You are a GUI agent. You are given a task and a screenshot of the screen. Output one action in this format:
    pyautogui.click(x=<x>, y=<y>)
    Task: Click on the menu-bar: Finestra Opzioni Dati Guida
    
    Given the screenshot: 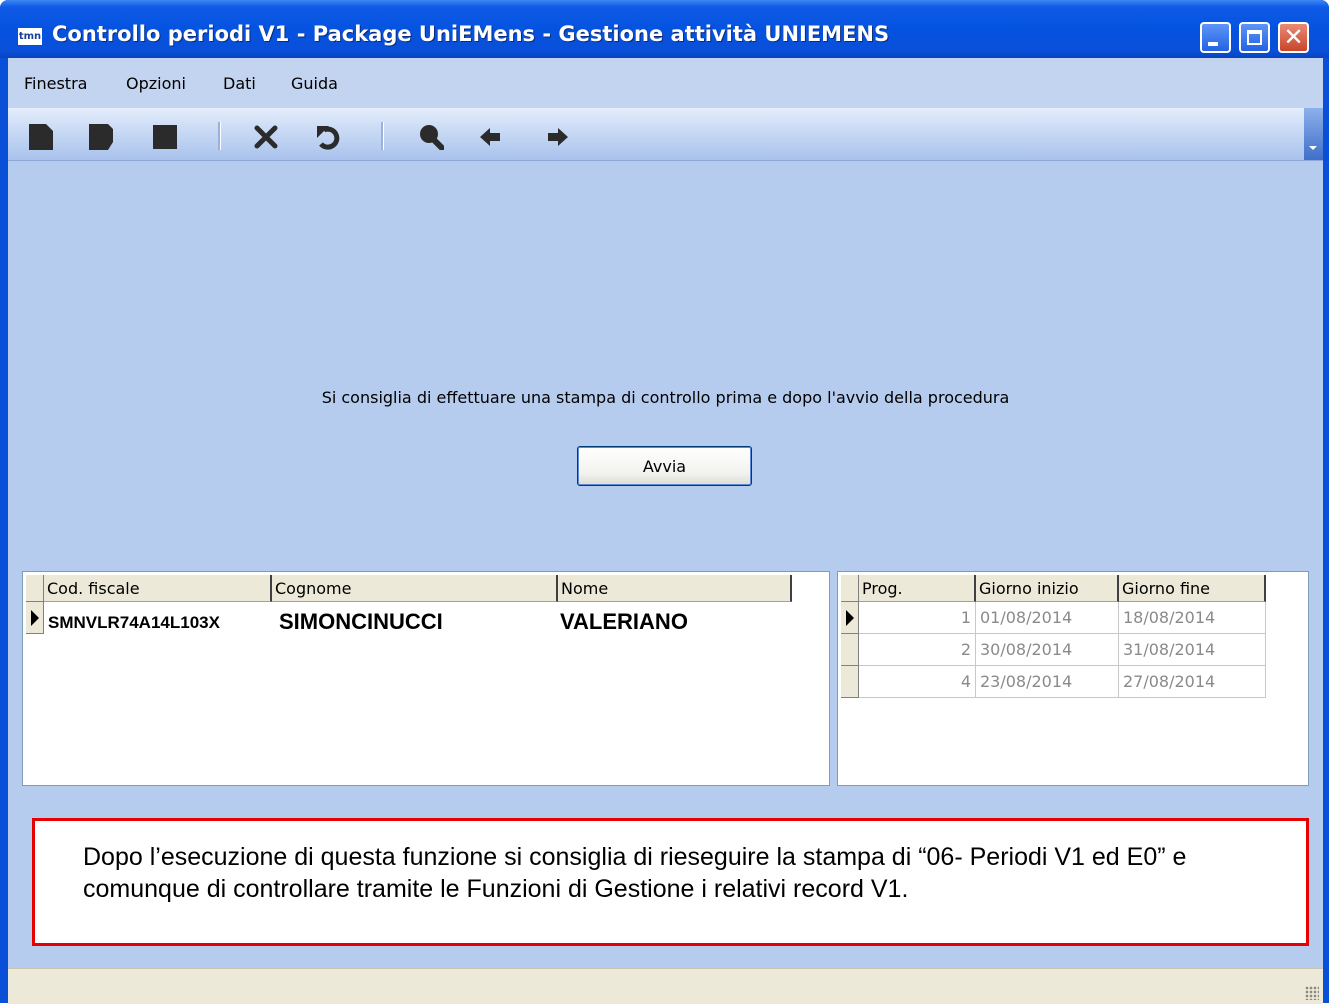 What is the action you would take?
    pyautogui.click(x=665, y=83)
    